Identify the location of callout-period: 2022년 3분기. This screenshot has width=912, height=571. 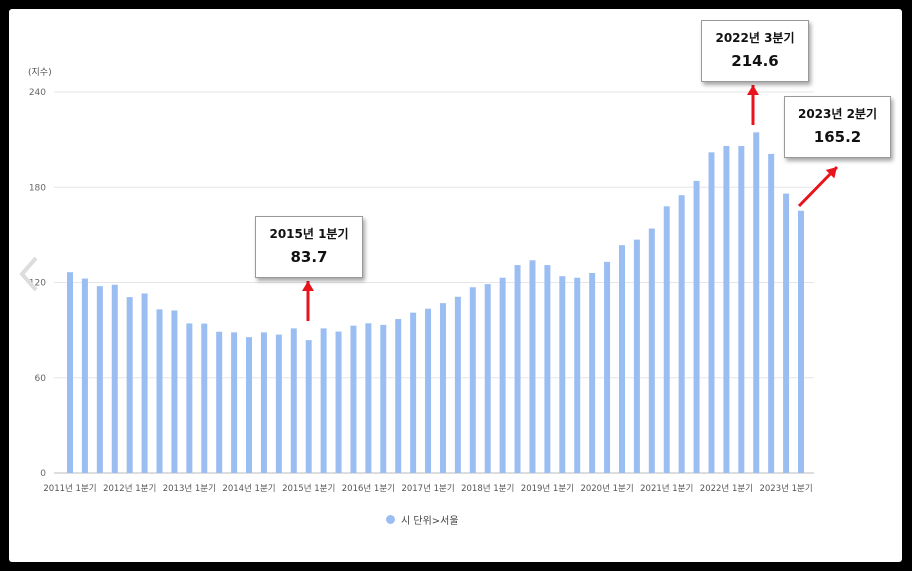
(755, 38).